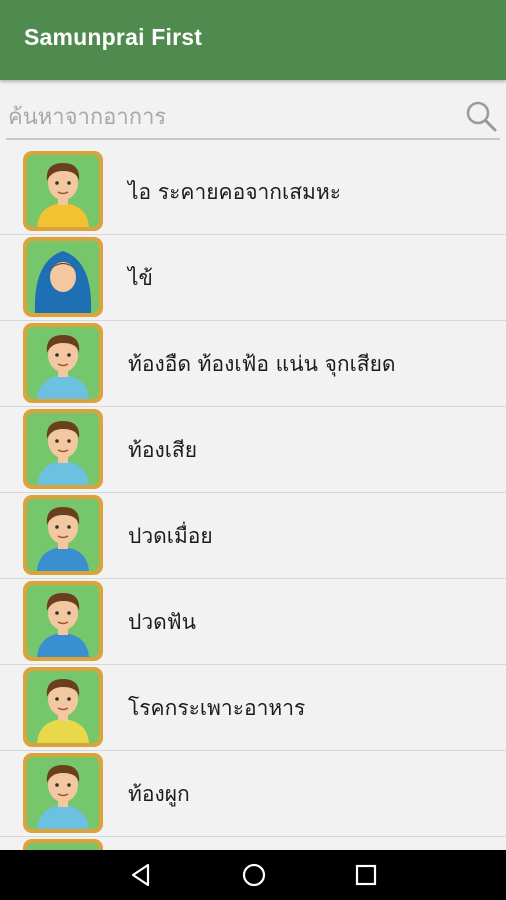  Describe the element at coordinates (113, 37) in the screenshot. I see `app-title: Samunprai First` at that location.